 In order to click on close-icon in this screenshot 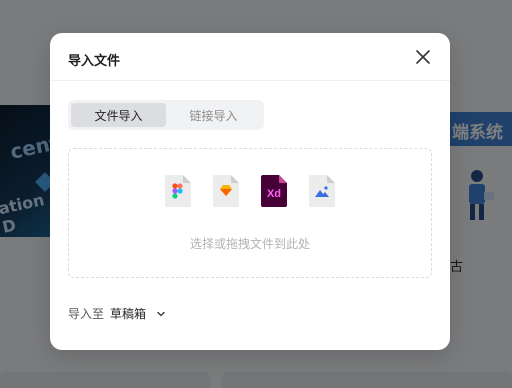, I will do `click(423, 57)`.